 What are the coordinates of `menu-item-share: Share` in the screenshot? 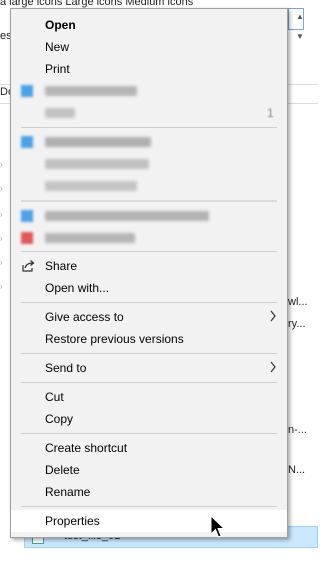 It's located at (149, 266).